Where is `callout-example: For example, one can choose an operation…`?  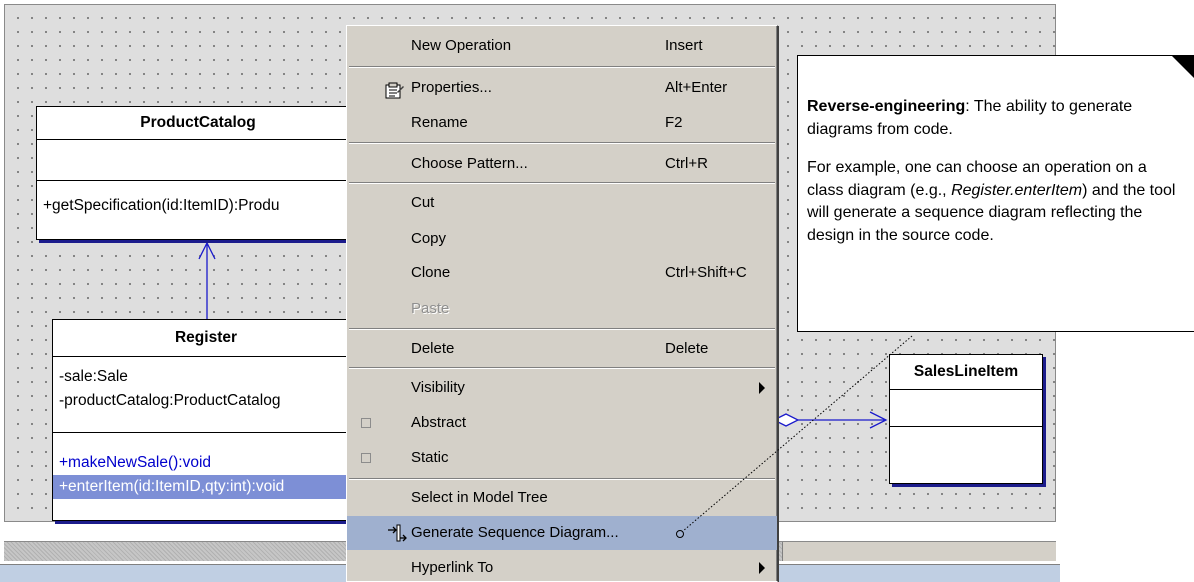 callout-example: For example, one can choose an operation… is located at coordinates (992, 202).